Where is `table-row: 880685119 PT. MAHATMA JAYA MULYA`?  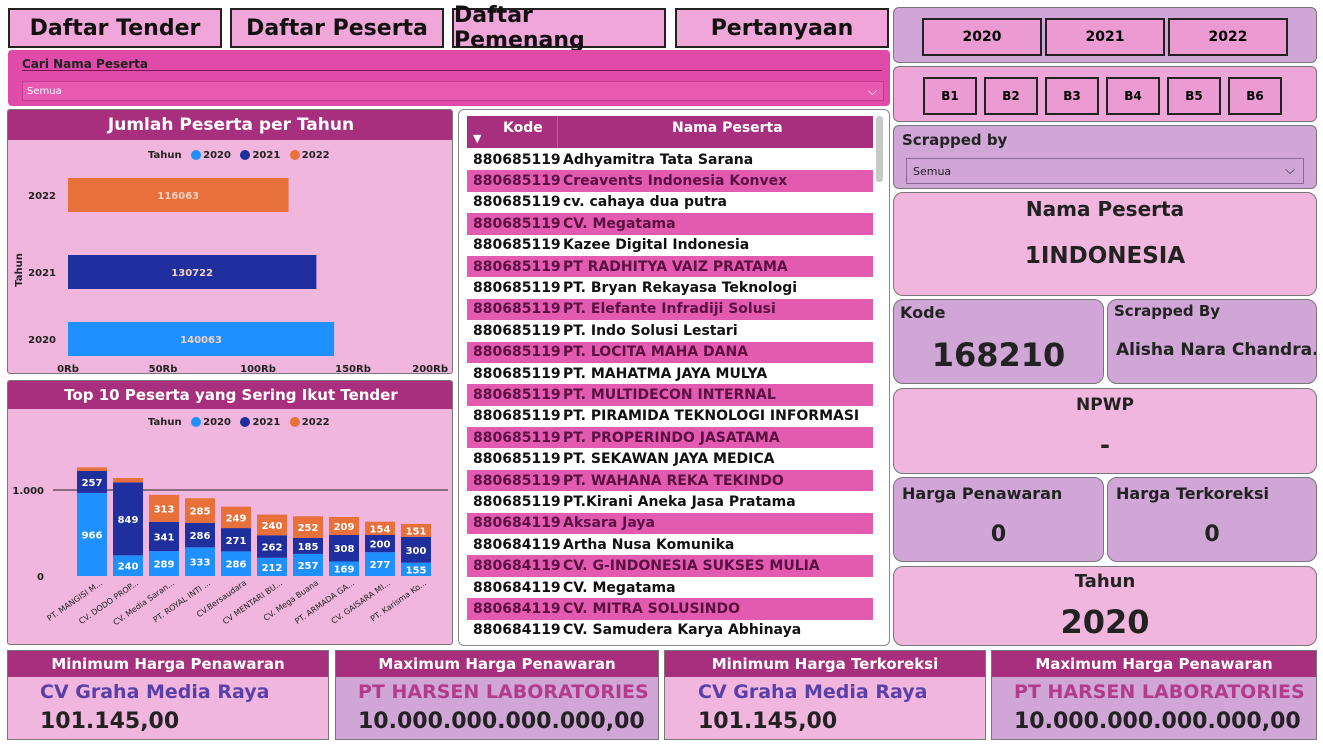 table-row: 880685119 PT. MAHATMA JAYA MULYA is located at coordinates (670, 373).